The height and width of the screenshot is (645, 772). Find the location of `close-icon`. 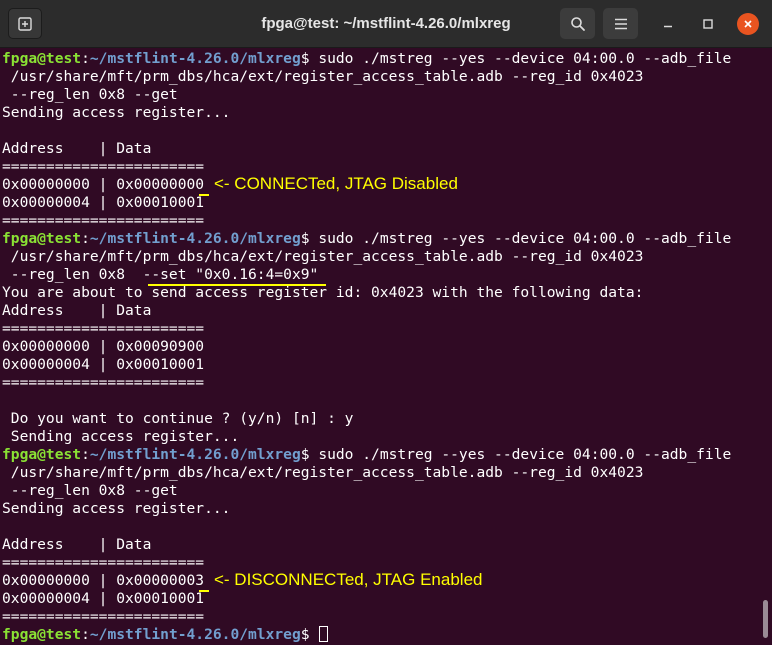

close-icon is located at coordinates (748, 24).